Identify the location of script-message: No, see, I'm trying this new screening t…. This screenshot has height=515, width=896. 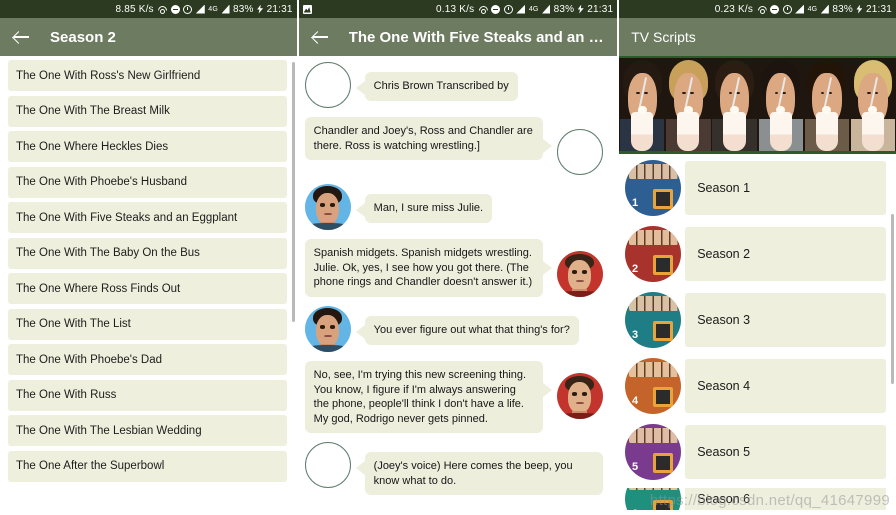
(458, 397).